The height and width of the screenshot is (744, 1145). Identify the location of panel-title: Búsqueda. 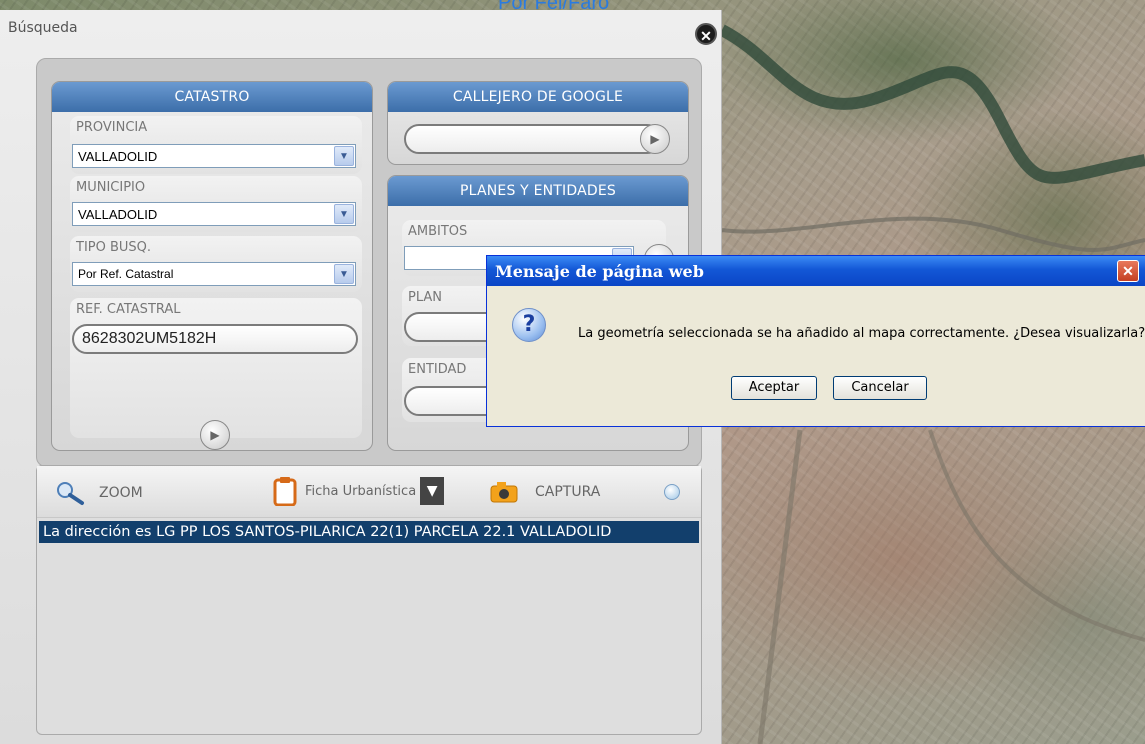
(43, 28).